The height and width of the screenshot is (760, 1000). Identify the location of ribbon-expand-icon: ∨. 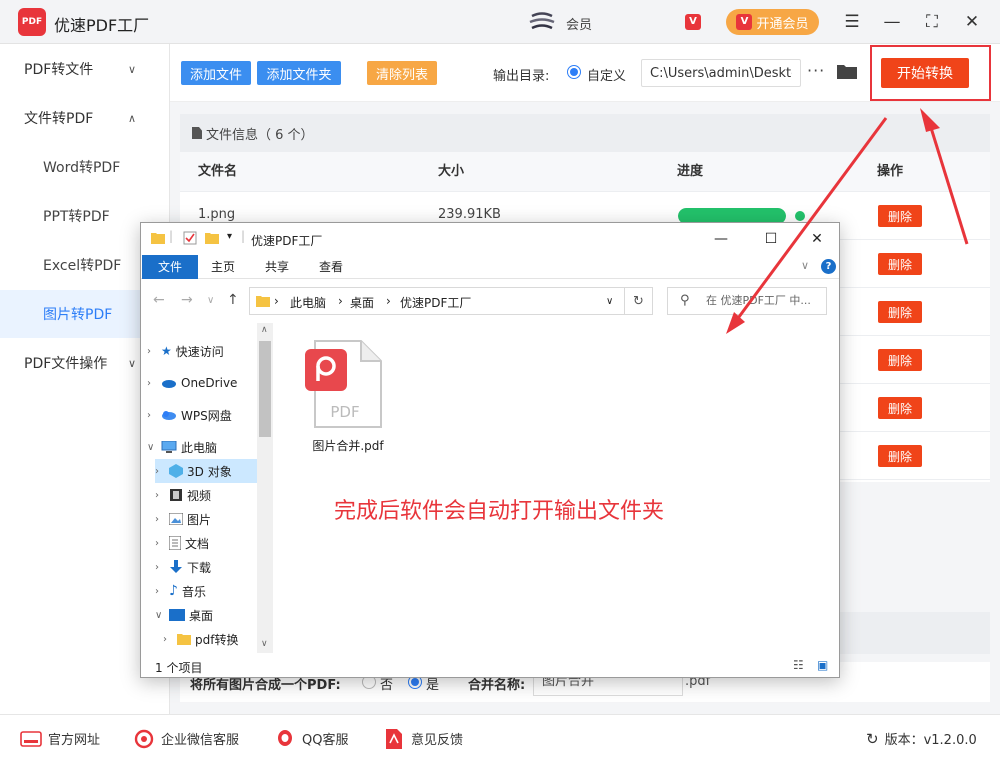
(805, 265).